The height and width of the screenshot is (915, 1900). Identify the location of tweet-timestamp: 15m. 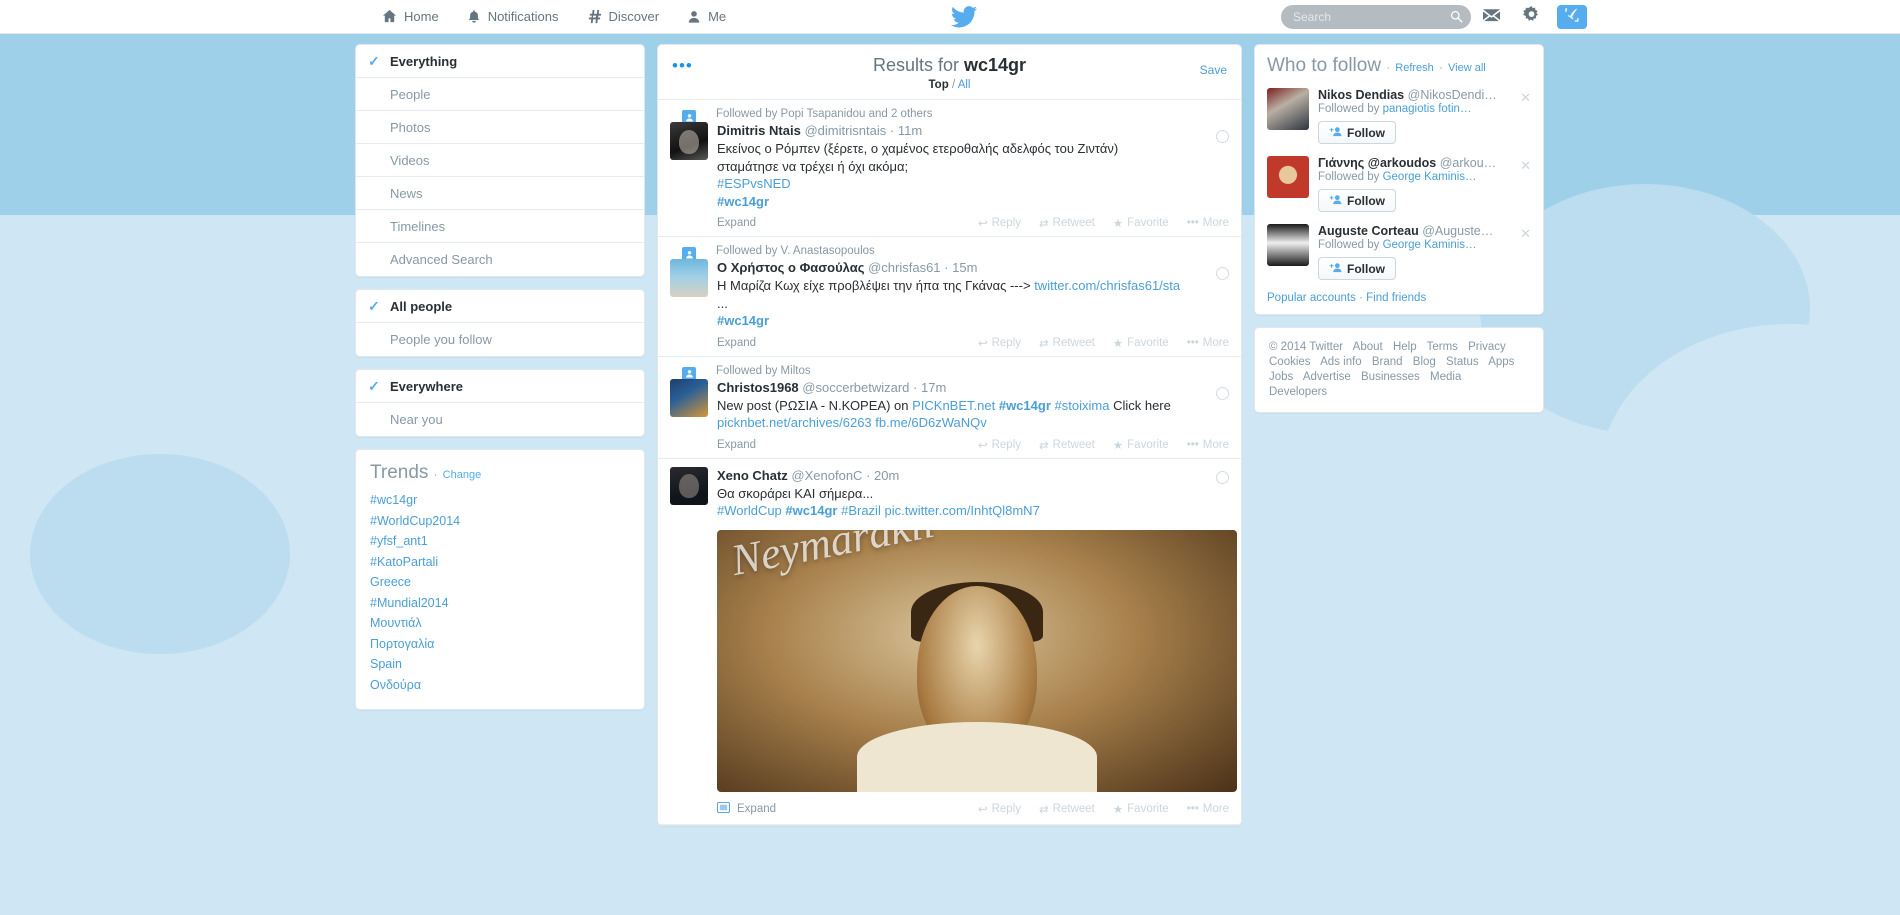
(964, 267).